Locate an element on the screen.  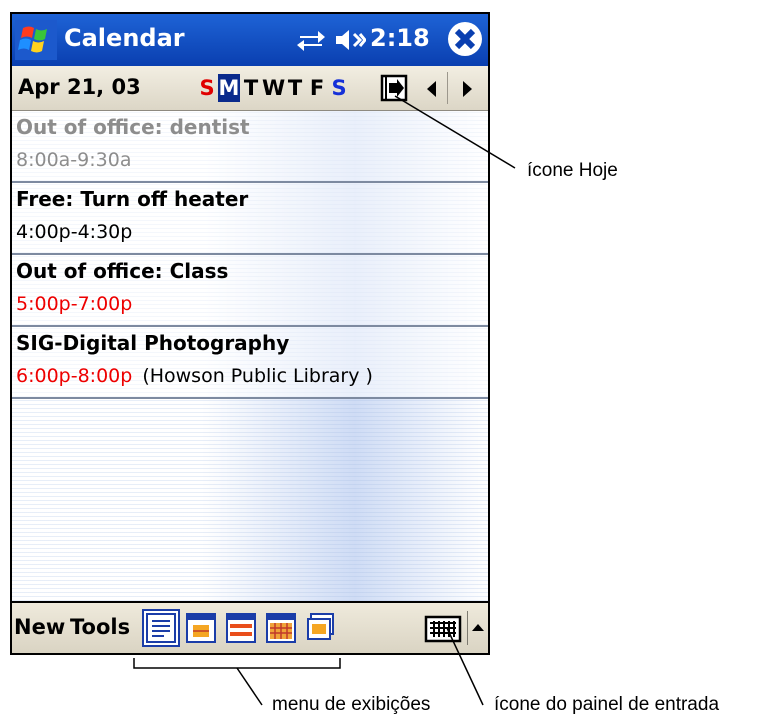
input-panel-icon-callout: ícone do painel de entrada is located at coordinates (607, 704).